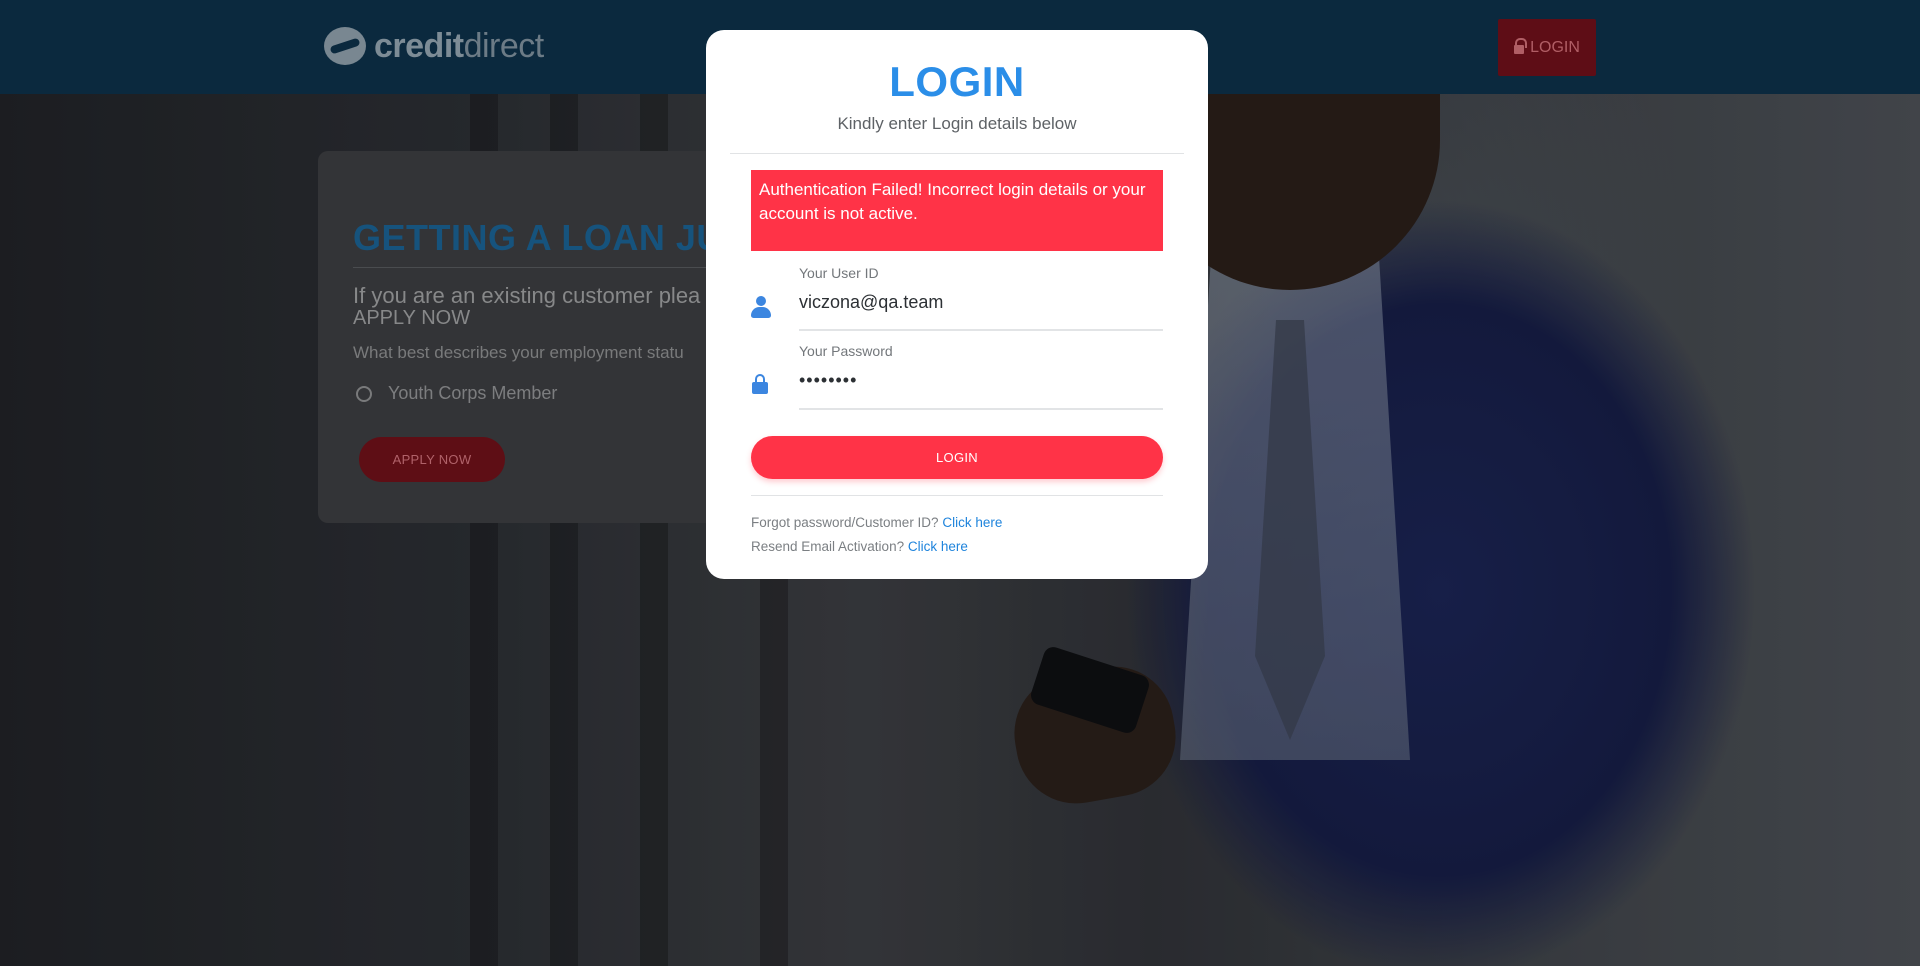  What do you see at coordinates (938, 546) in the screenshot?
I see `resend-activation-link: Click here` at bounding box center [938, 546].